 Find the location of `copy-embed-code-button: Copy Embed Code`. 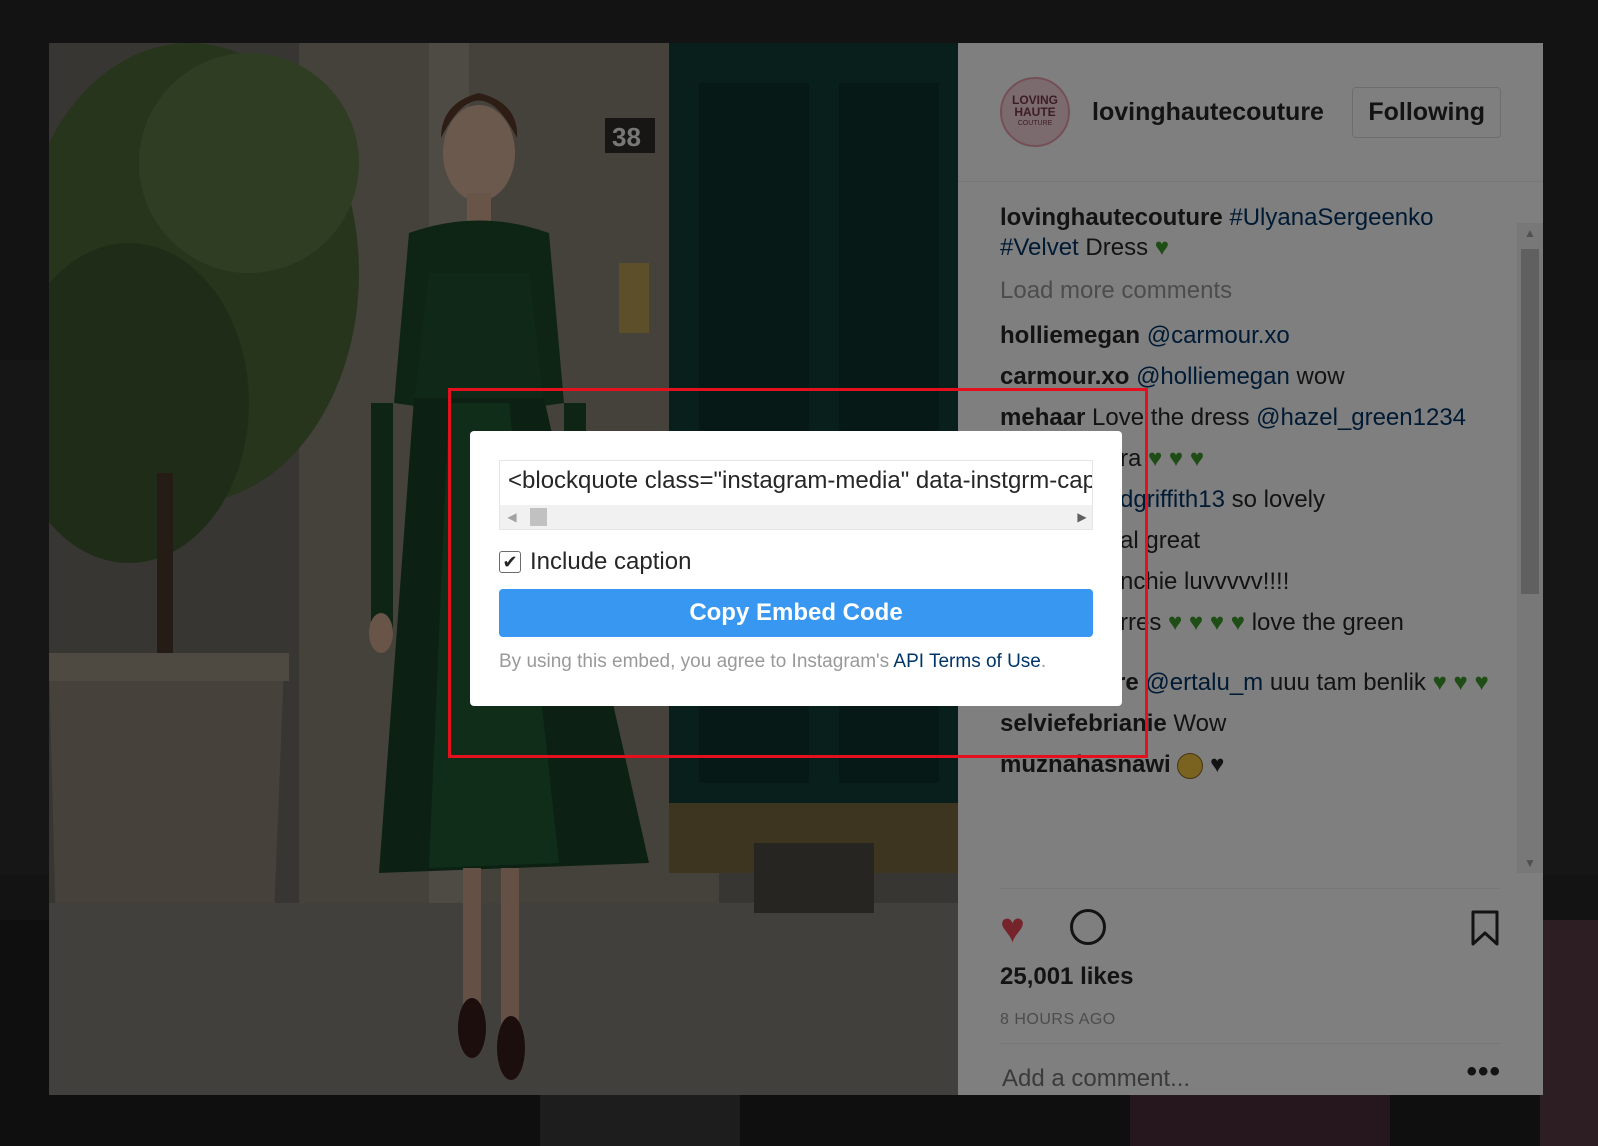

copy-embed-code-button: Copy Embed Code is located at coordinates (796, 613).